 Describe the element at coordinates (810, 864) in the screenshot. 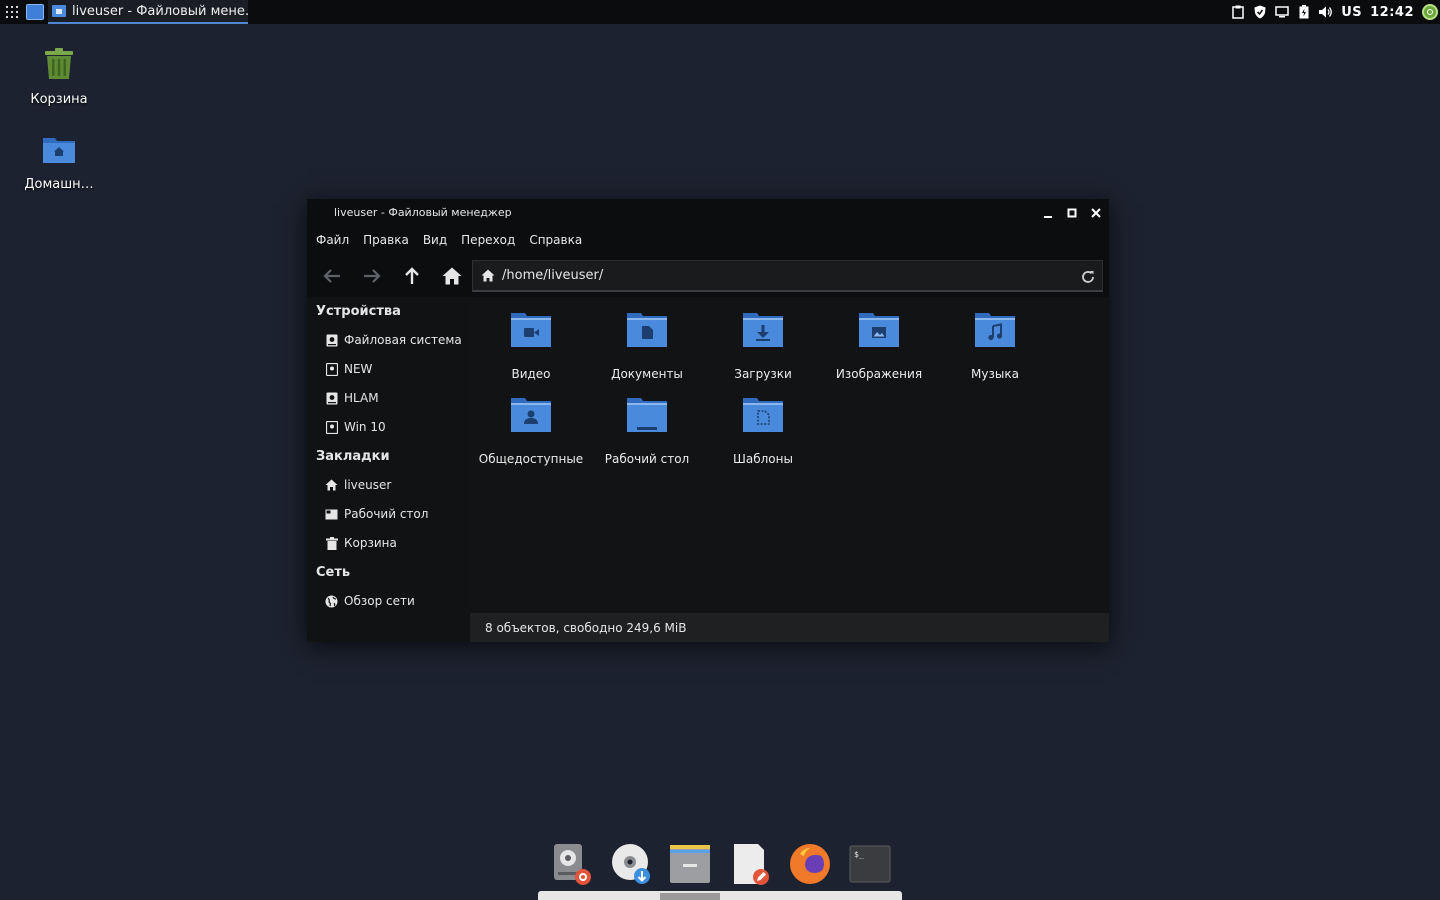

I see `firefox-icon` at that location.